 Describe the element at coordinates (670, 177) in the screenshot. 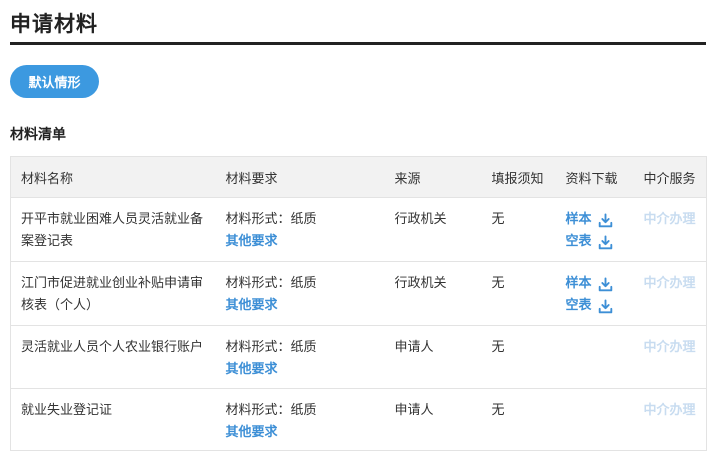

I see `header-agency-service: 中介服务` at that location.